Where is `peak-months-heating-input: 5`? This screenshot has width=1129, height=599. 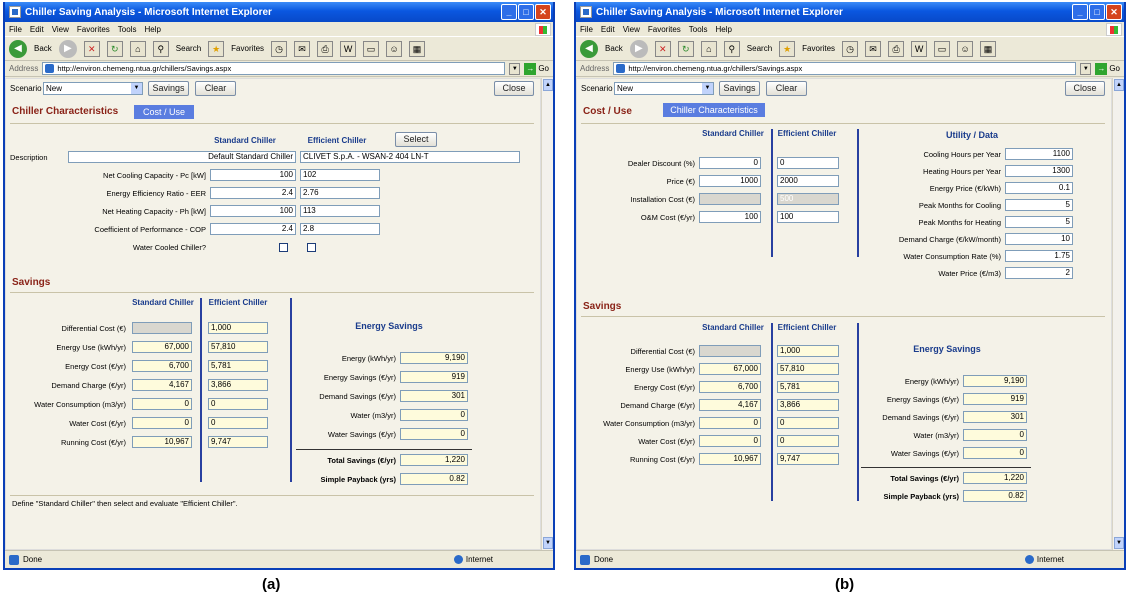 peak-months-heating-input: 5 is located at coordinates (1039, 222).